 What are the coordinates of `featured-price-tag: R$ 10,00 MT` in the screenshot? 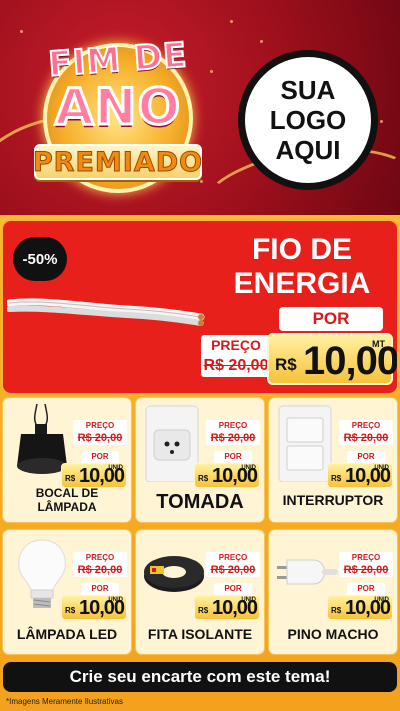 It's located at (332, 359).